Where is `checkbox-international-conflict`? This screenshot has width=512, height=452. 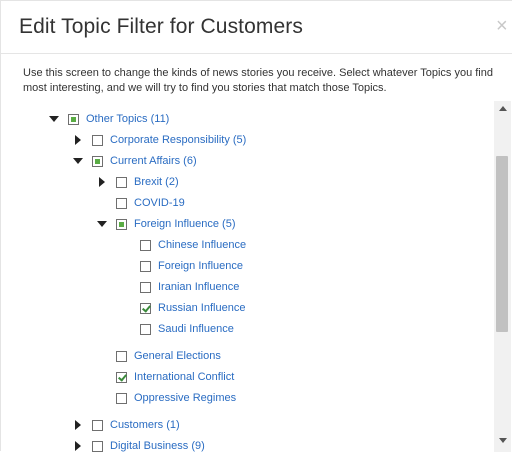 checkbox-international-conflict is located at coordinates (121, 377).